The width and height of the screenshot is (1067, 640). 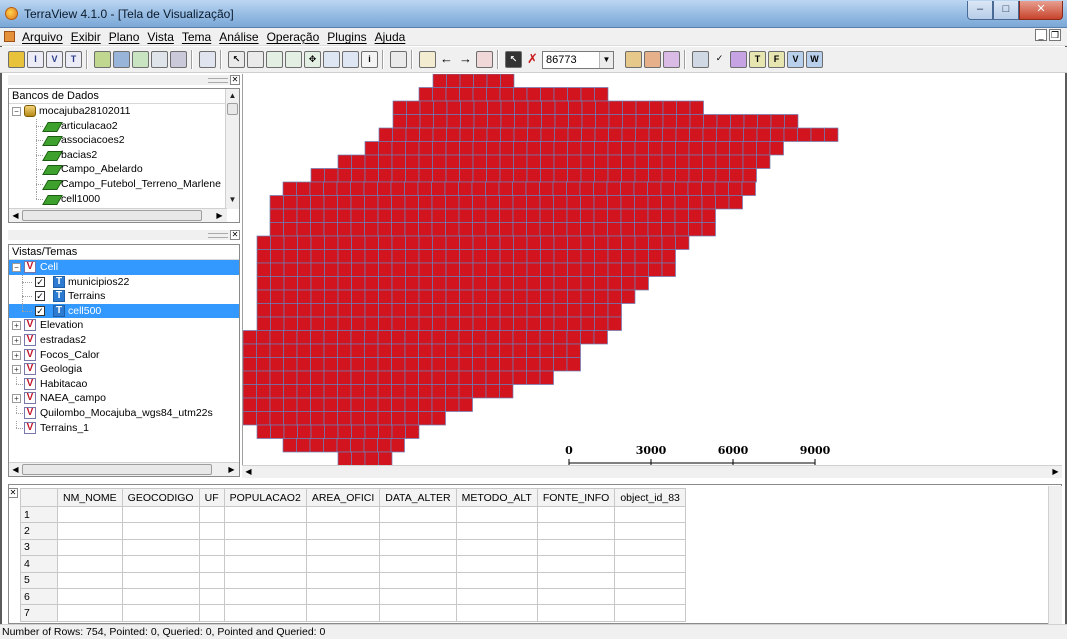 I want to click on export-table-icon, so click(x=671, y=59).